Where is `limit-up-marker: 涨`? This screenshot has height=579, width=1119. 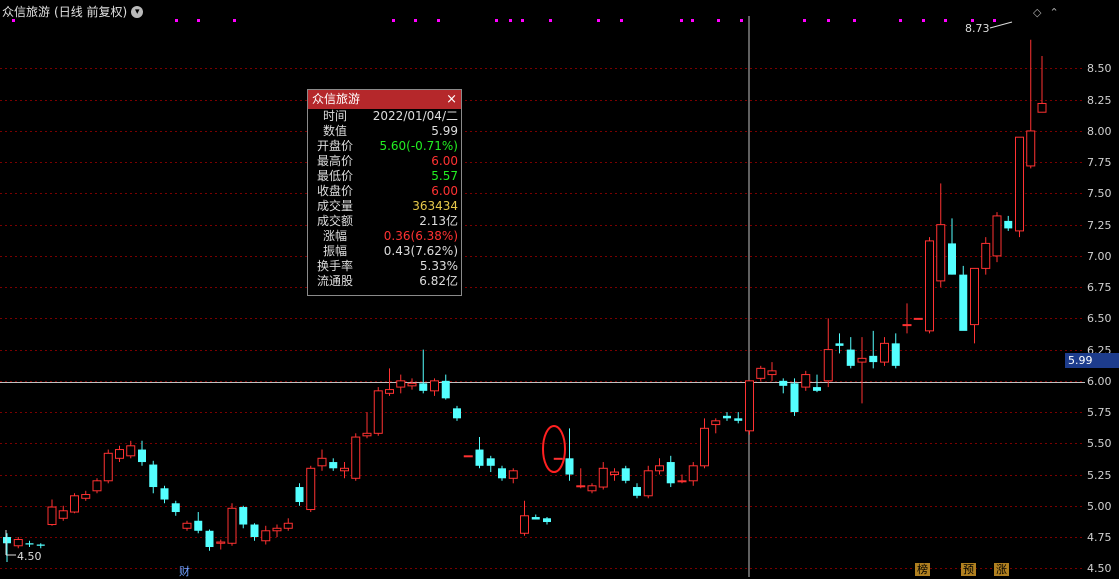 limit-up-marker: 涨 is located at coordinates (1001, 569).